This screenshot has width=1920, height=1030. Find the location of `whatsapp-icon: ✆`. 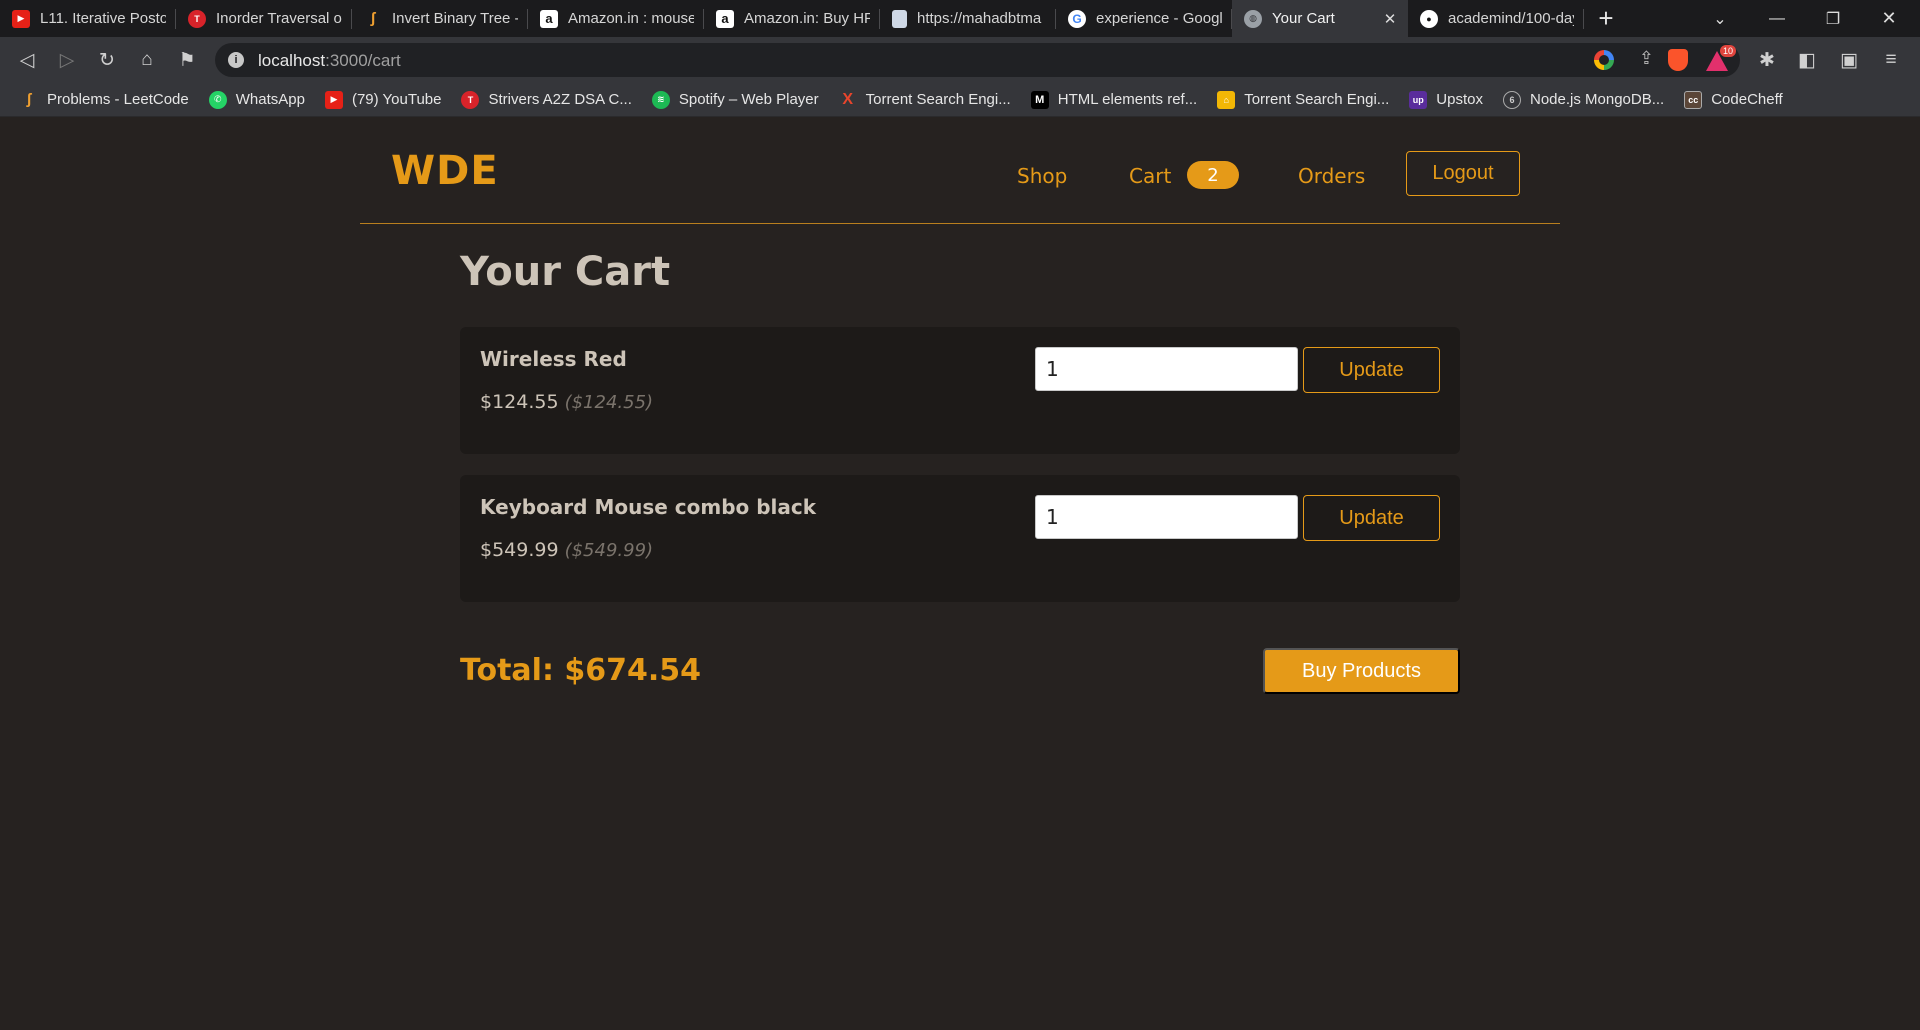

whatsapp-icon: ✆ is located at coordinates (217, 99).